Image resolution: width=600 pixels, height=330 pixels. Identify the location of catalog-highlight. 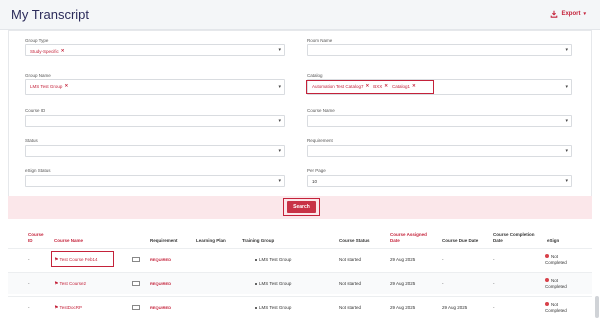
(370, 87).